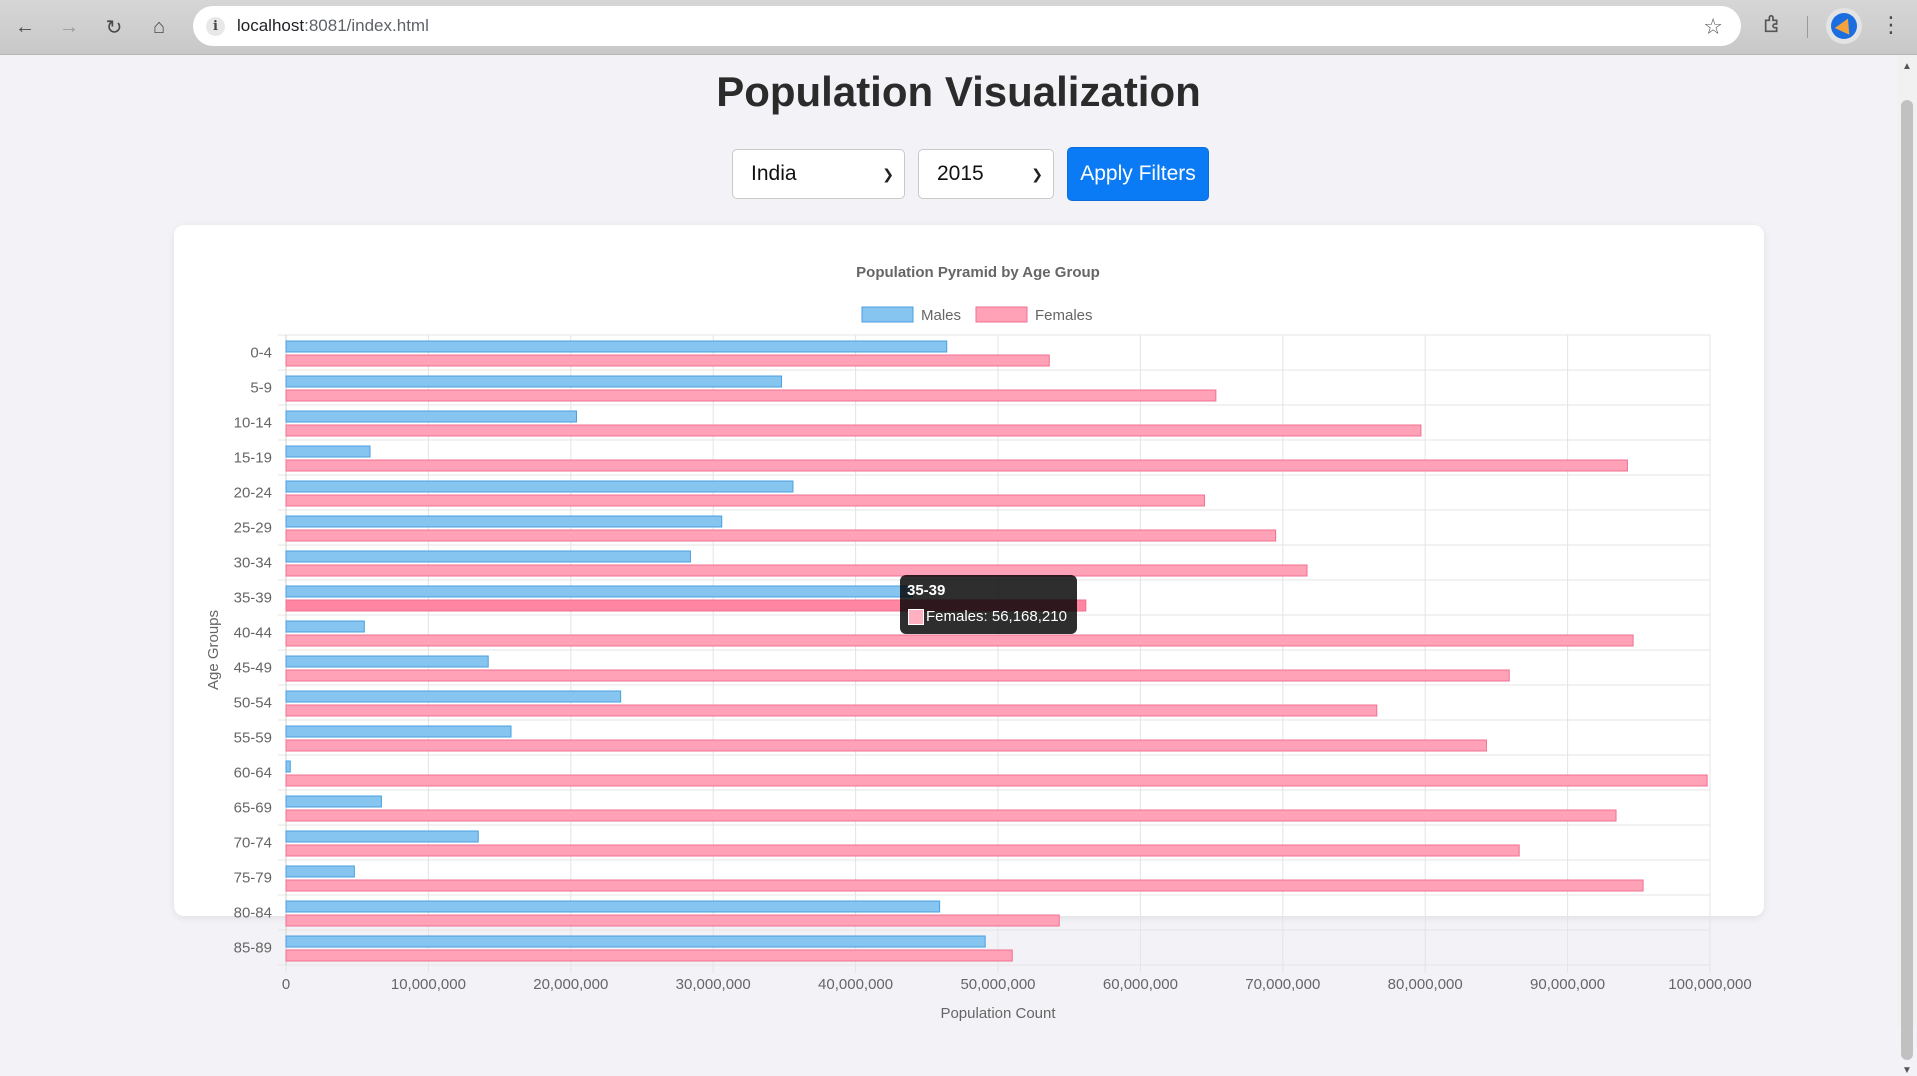 The width and height of the screenshot is (1917, 1076). What do you see at coordinates (1907, 1070) in the screenshot?
I see `scroll-down-icon: ▼` at bounding box center [1907, 1070].